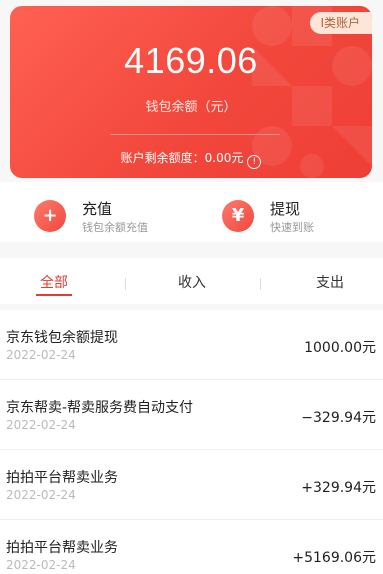 Image resolution: width=383 pixels, height=574 pixels. I want to click on transaction-amount: +329.94元, so click(338, 488).